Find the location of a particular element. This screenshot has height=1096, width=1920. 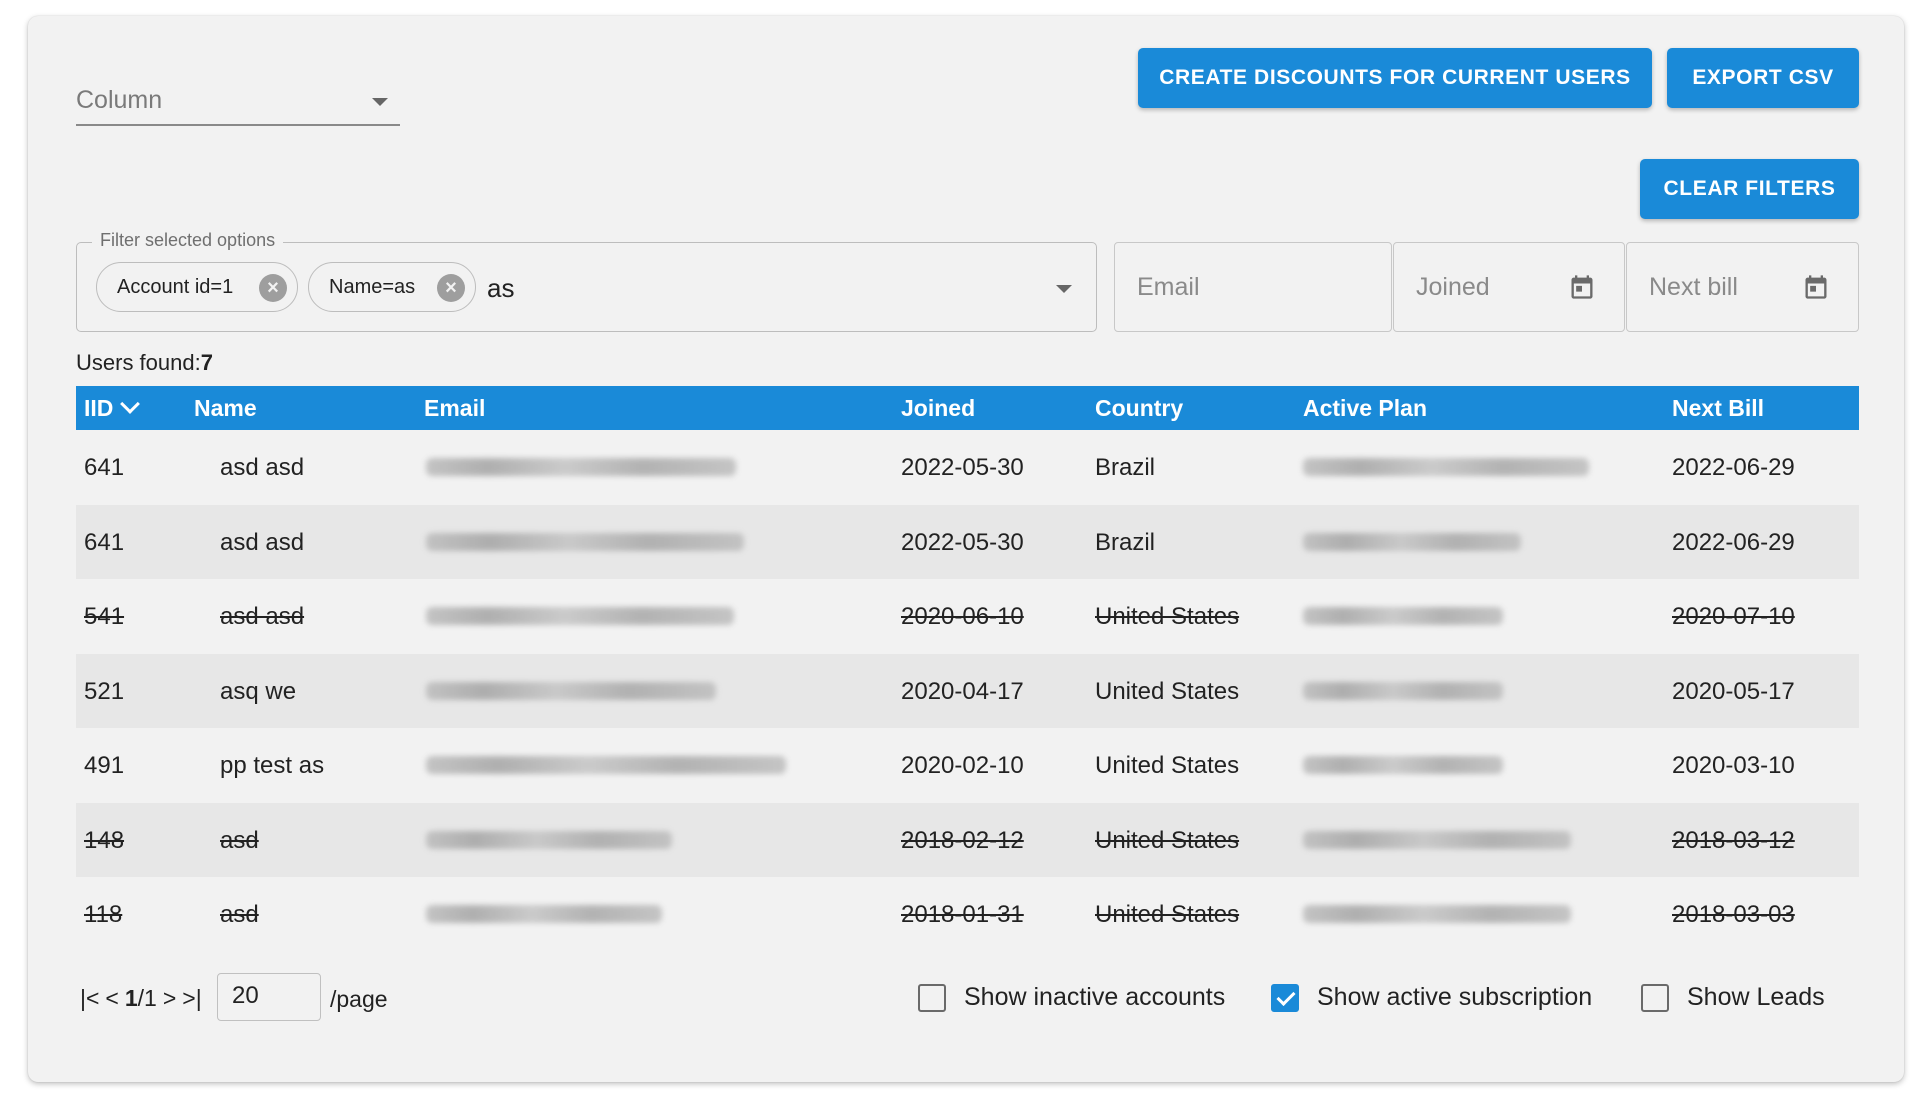

page-size-input: 20 is located at coordinates (269, 997).